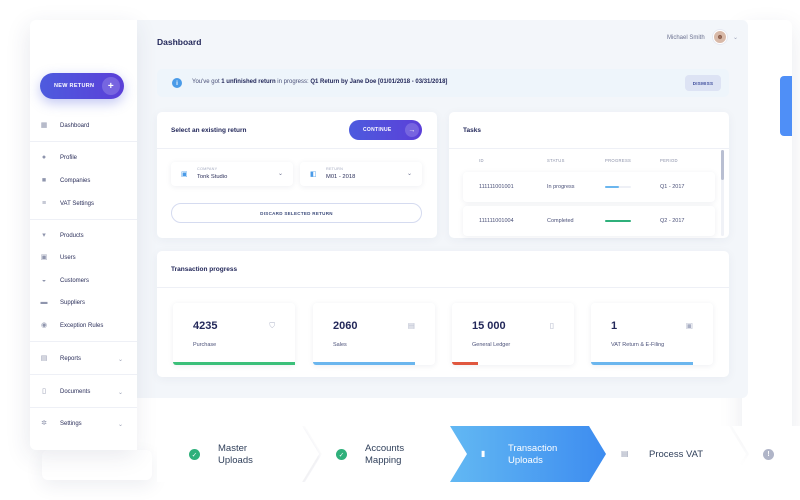 The image size is (800, 500). I want to click on card-divider, so click(297, 148).